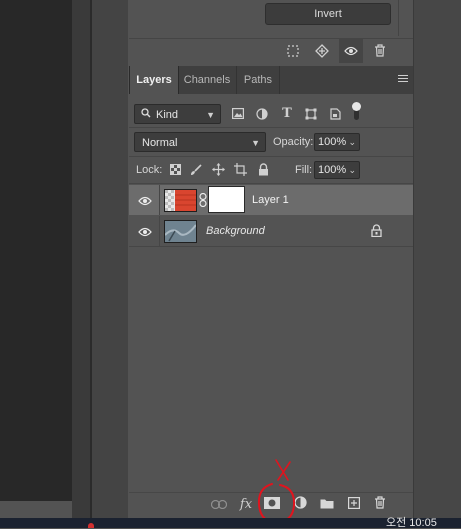 This screenshot has height=529, width=461. Describe the element at coordinates (351, 51) in the screenshot. I see `visibility-eye-icon` at that location.